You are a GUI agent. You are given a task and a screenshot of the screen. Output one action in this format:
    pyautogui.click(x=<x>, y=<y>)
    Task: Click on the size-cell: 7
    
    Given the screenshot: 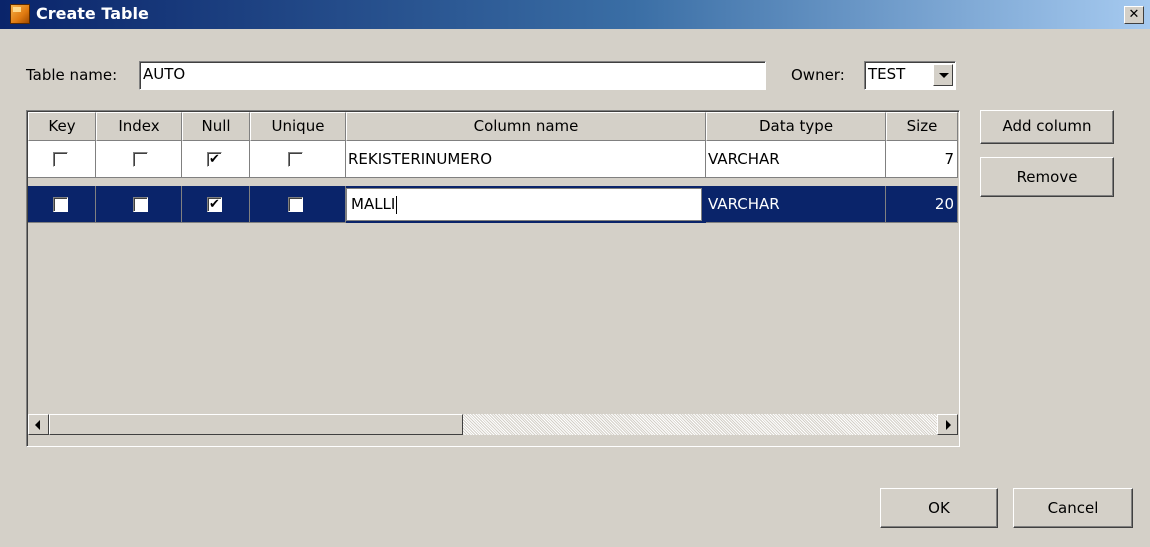 What is the action you would take?
    pyautogui.click(x=922, y=159)
    